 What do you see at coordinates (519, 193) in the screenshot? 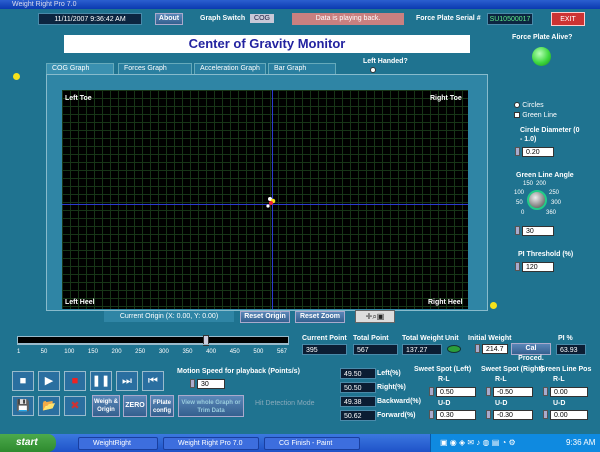
I see `knob-tick: 100` at bounding box center [519, 193].